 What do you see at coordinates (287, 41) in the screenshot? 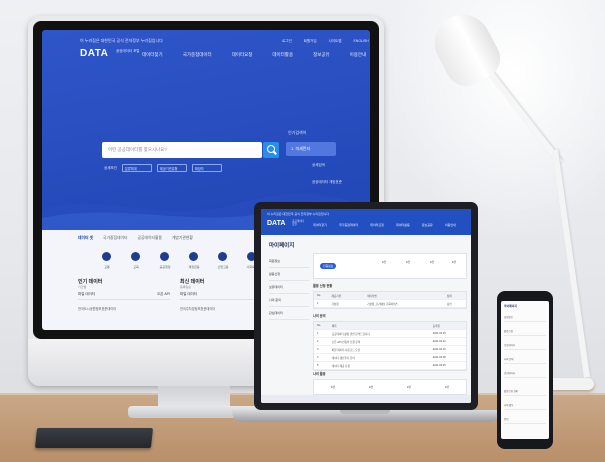
I see `util-login: 로그인` at bounding box center [287, 41].